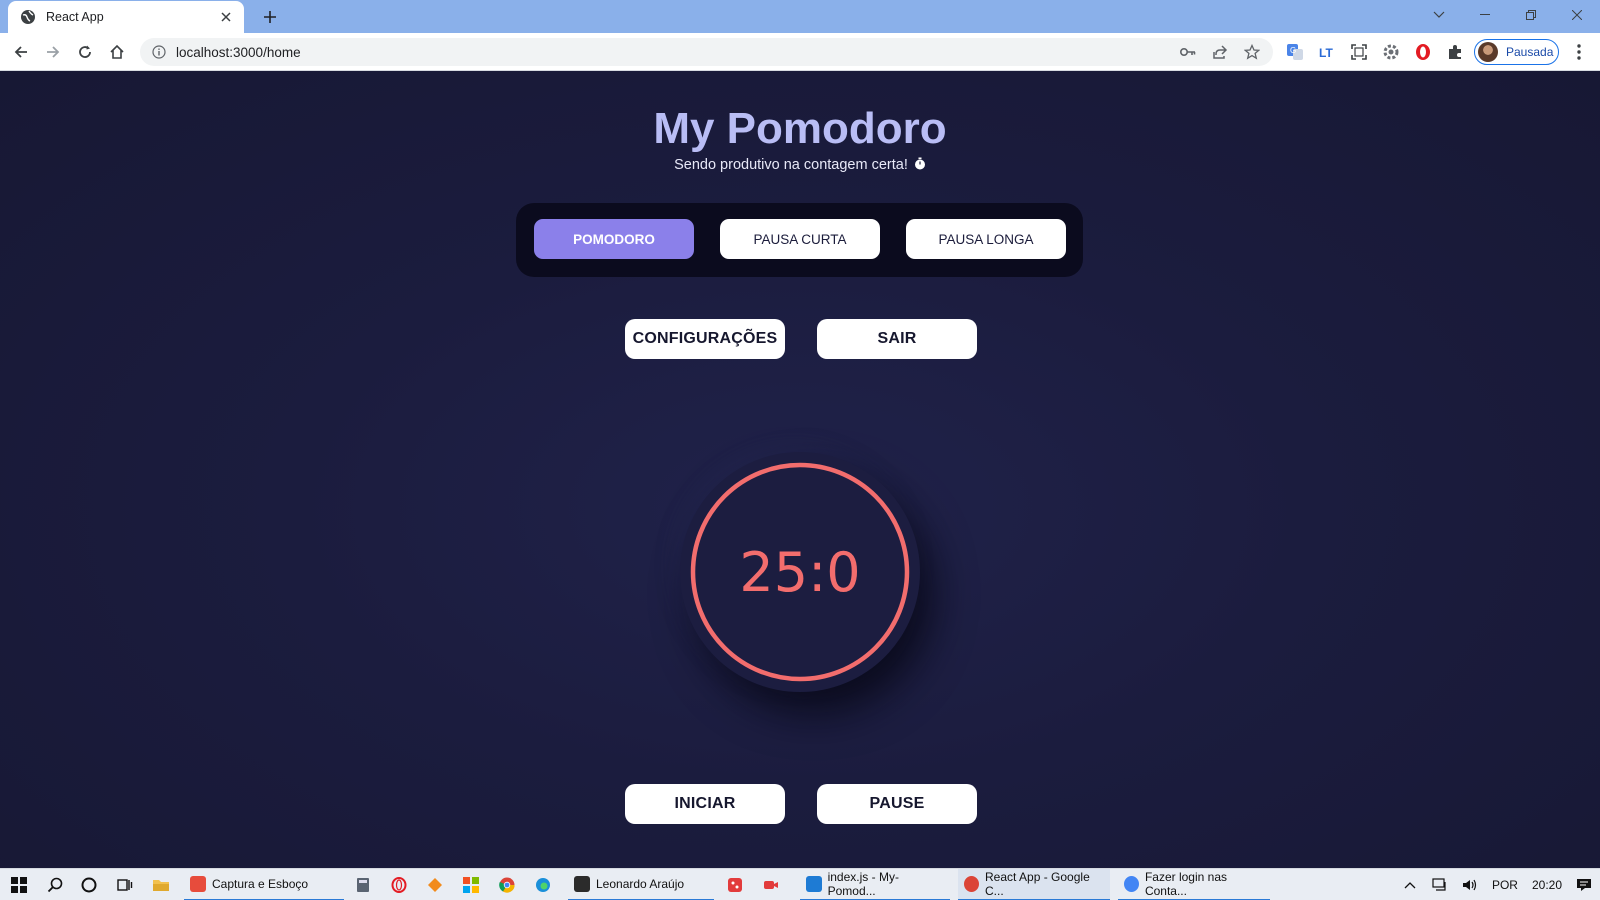 Image resolution: width=1600 pixels, height=900 pixels. I want to click on mode-short-break-button: PAUSA CURTA, so click(800, 239).